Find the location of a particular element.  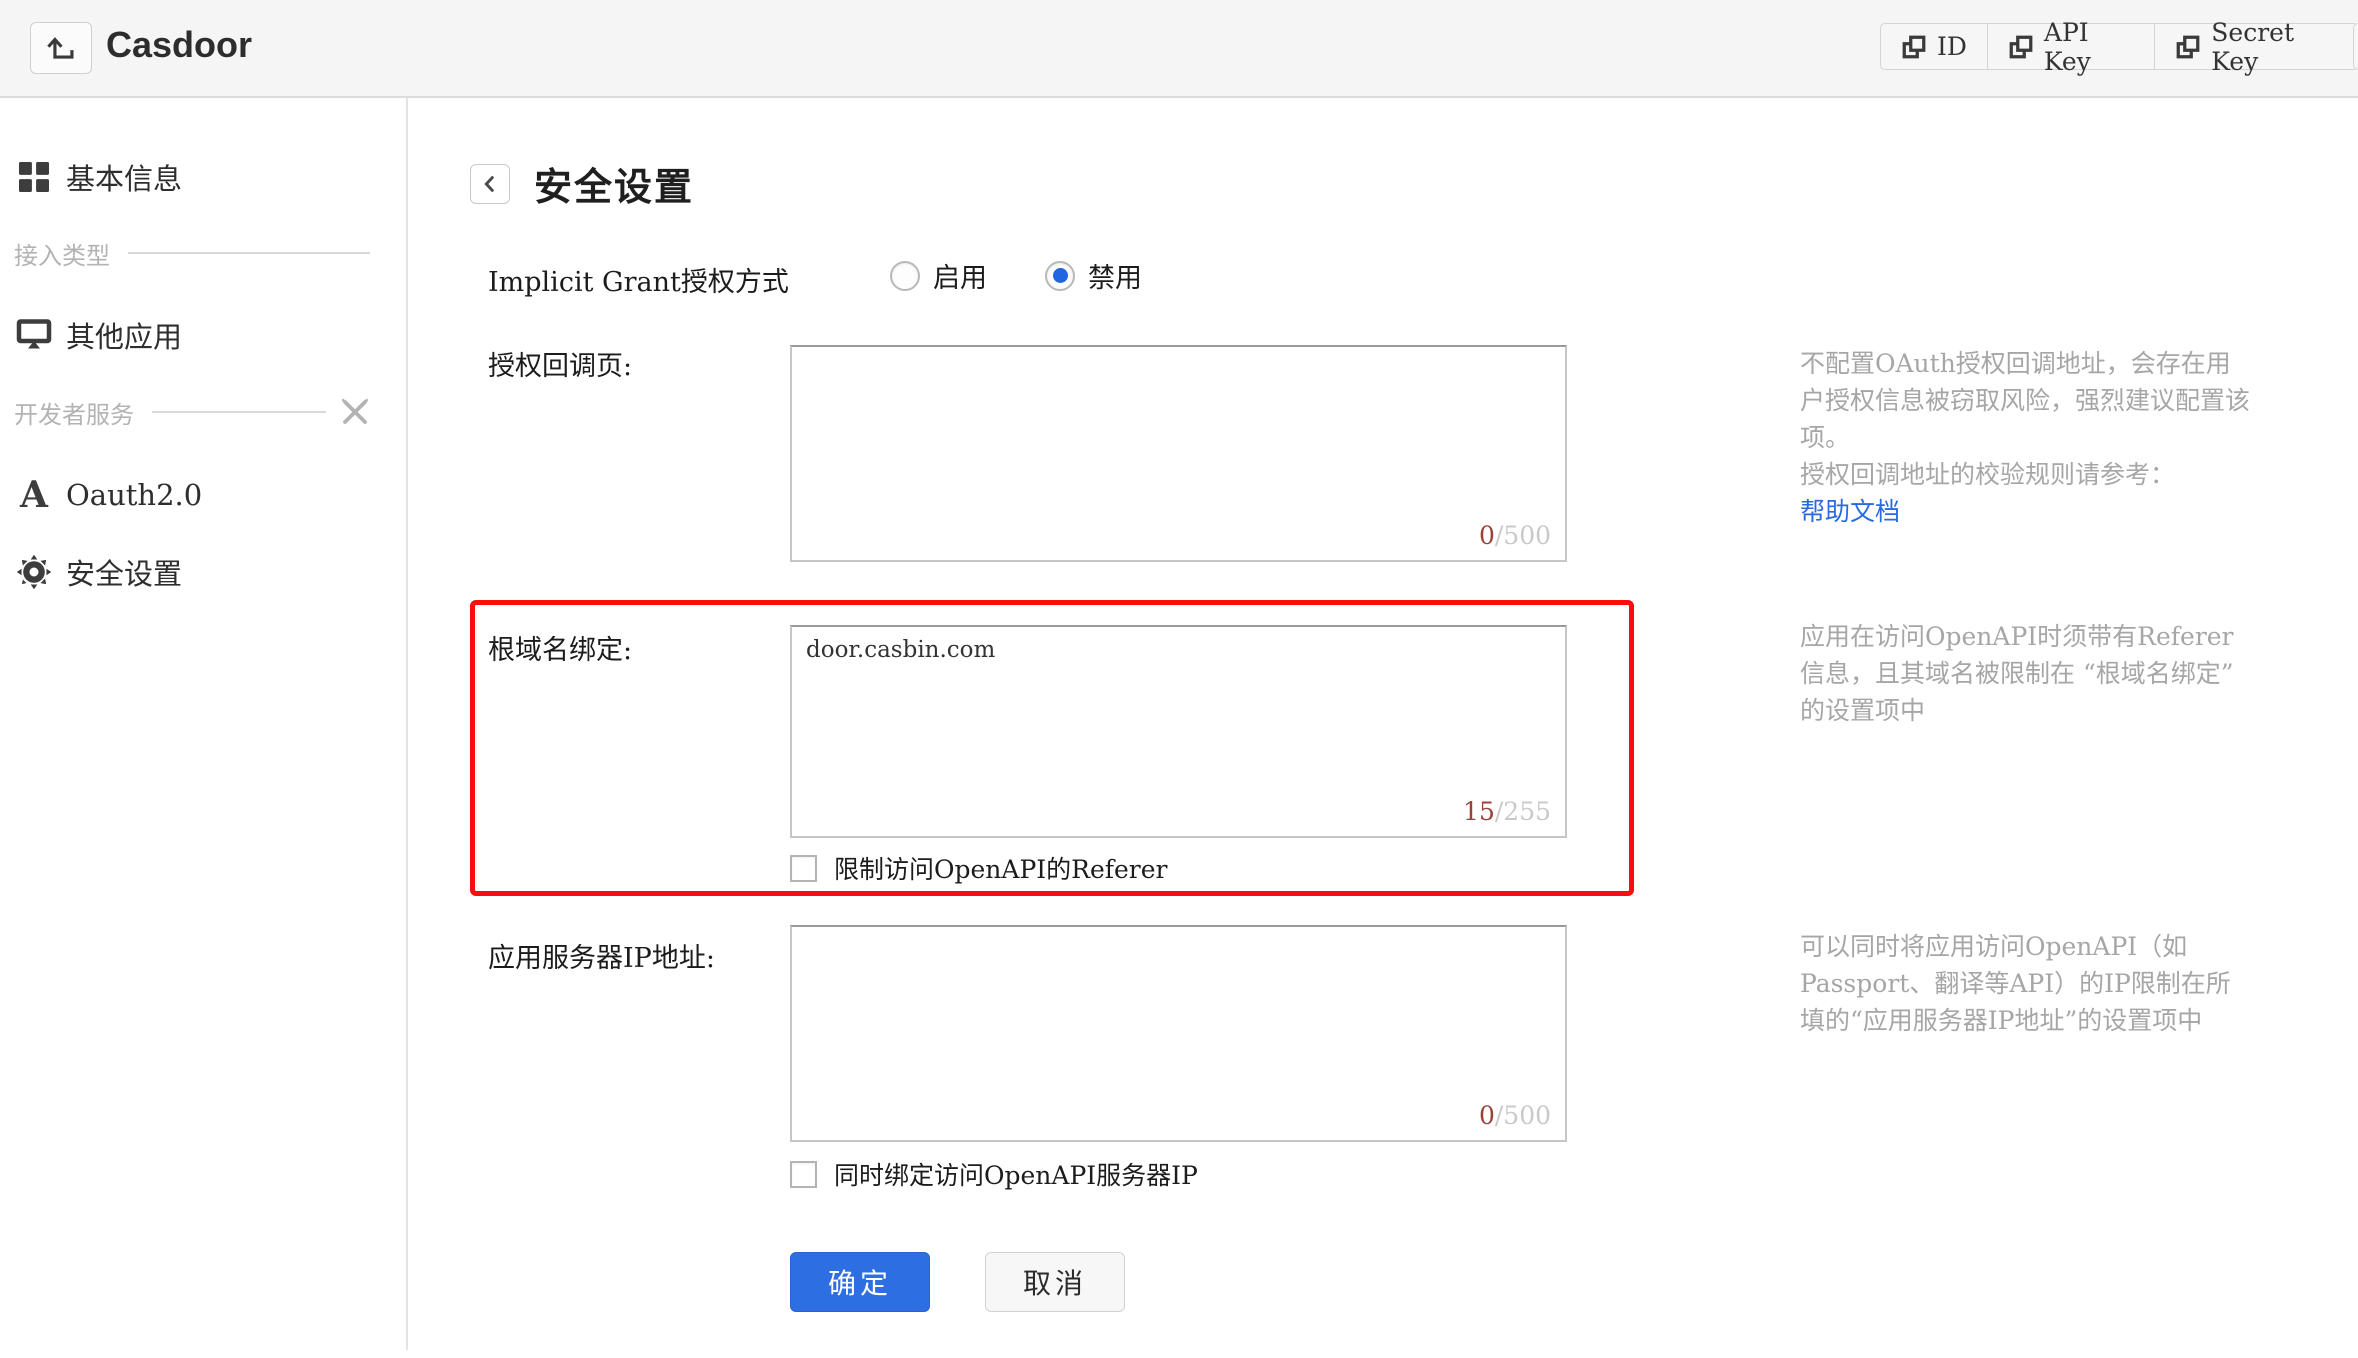

cancel-button: 取消 is located at coordinates (1055, 1282).